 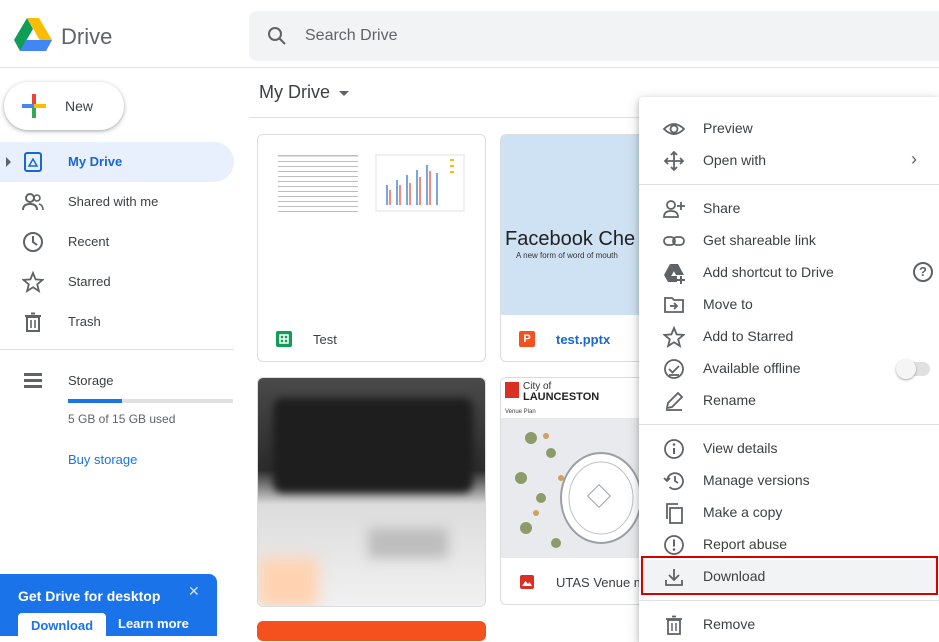 I want to click on sidebar-item-label: Starred, so click(x=89, y=281).